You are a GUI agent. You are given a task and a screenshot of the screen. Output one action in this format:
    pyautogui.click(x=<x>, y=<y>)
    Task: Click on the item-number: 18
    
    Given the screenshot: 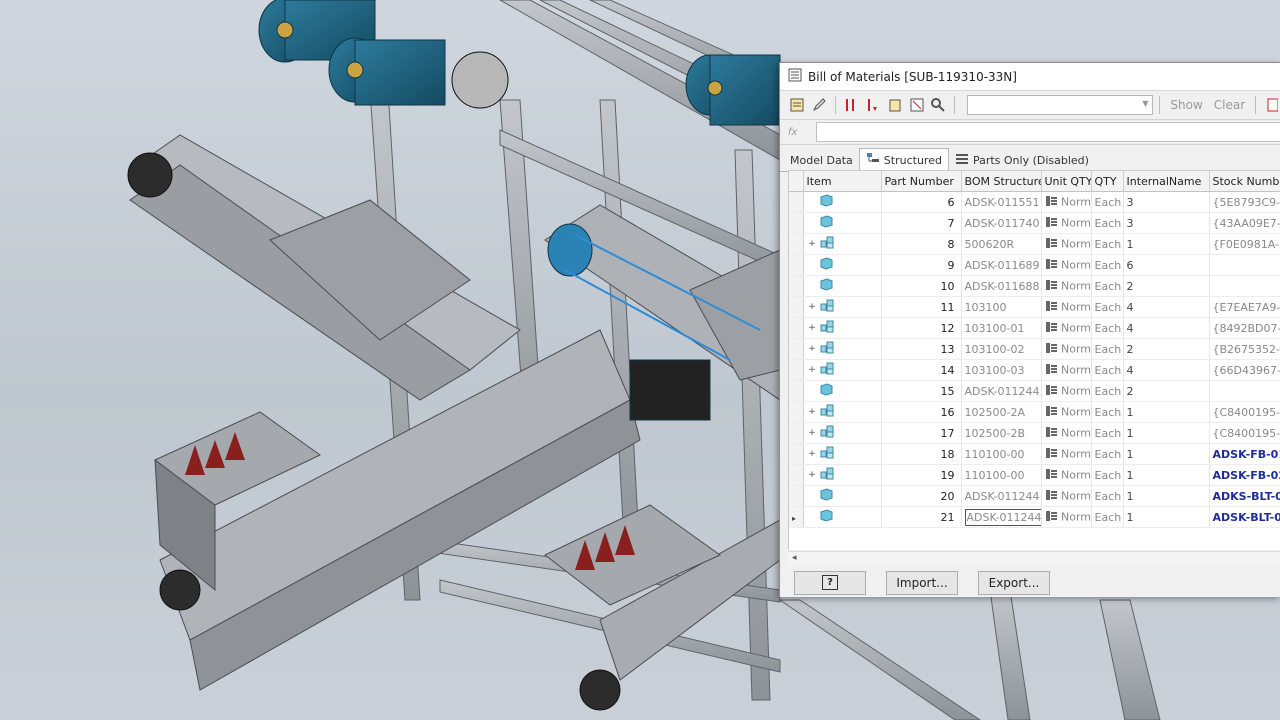 What is the action you would take?
    pyautogui.click(x=921, y=454)
    